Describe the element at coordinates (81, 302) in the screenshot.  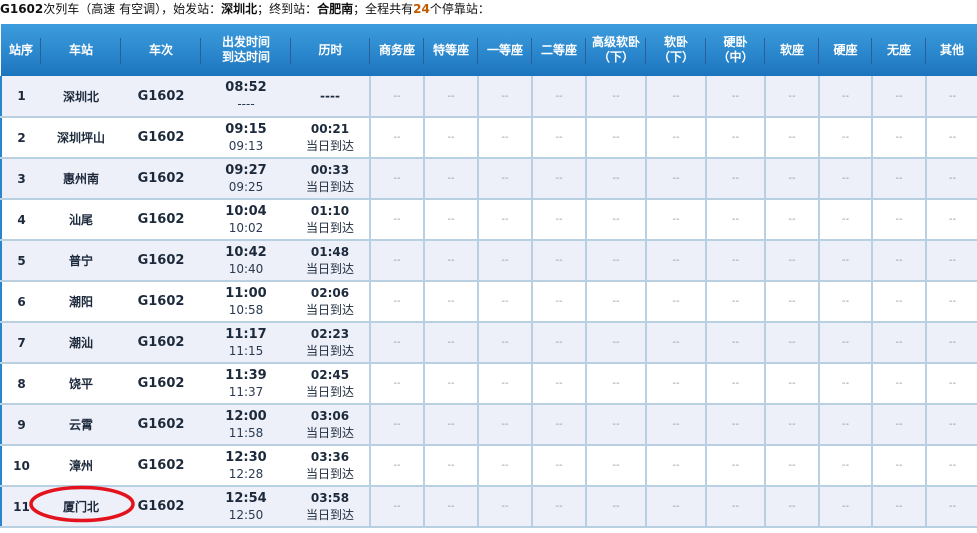
I see `station-name: 潮阳` at that location.